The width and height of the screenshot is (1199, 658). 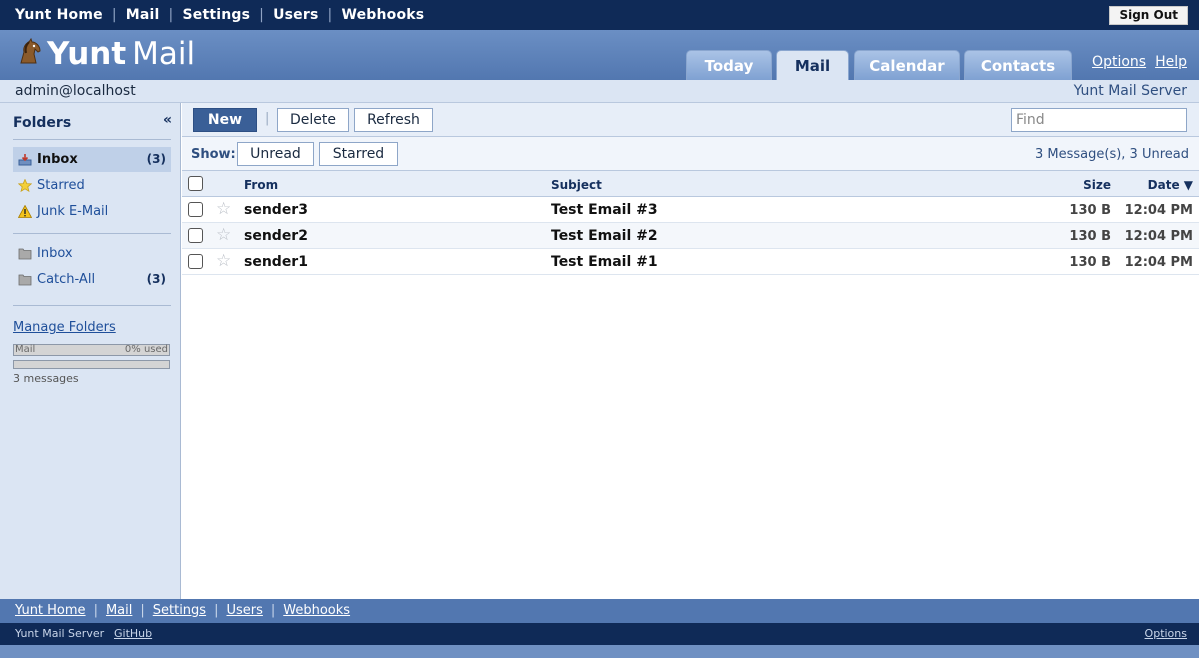 What do you see at coordinates (316, 610) in the screenshot?
I see `footer-link-webhooks: Webhooks` at bounding box center [316, 610].